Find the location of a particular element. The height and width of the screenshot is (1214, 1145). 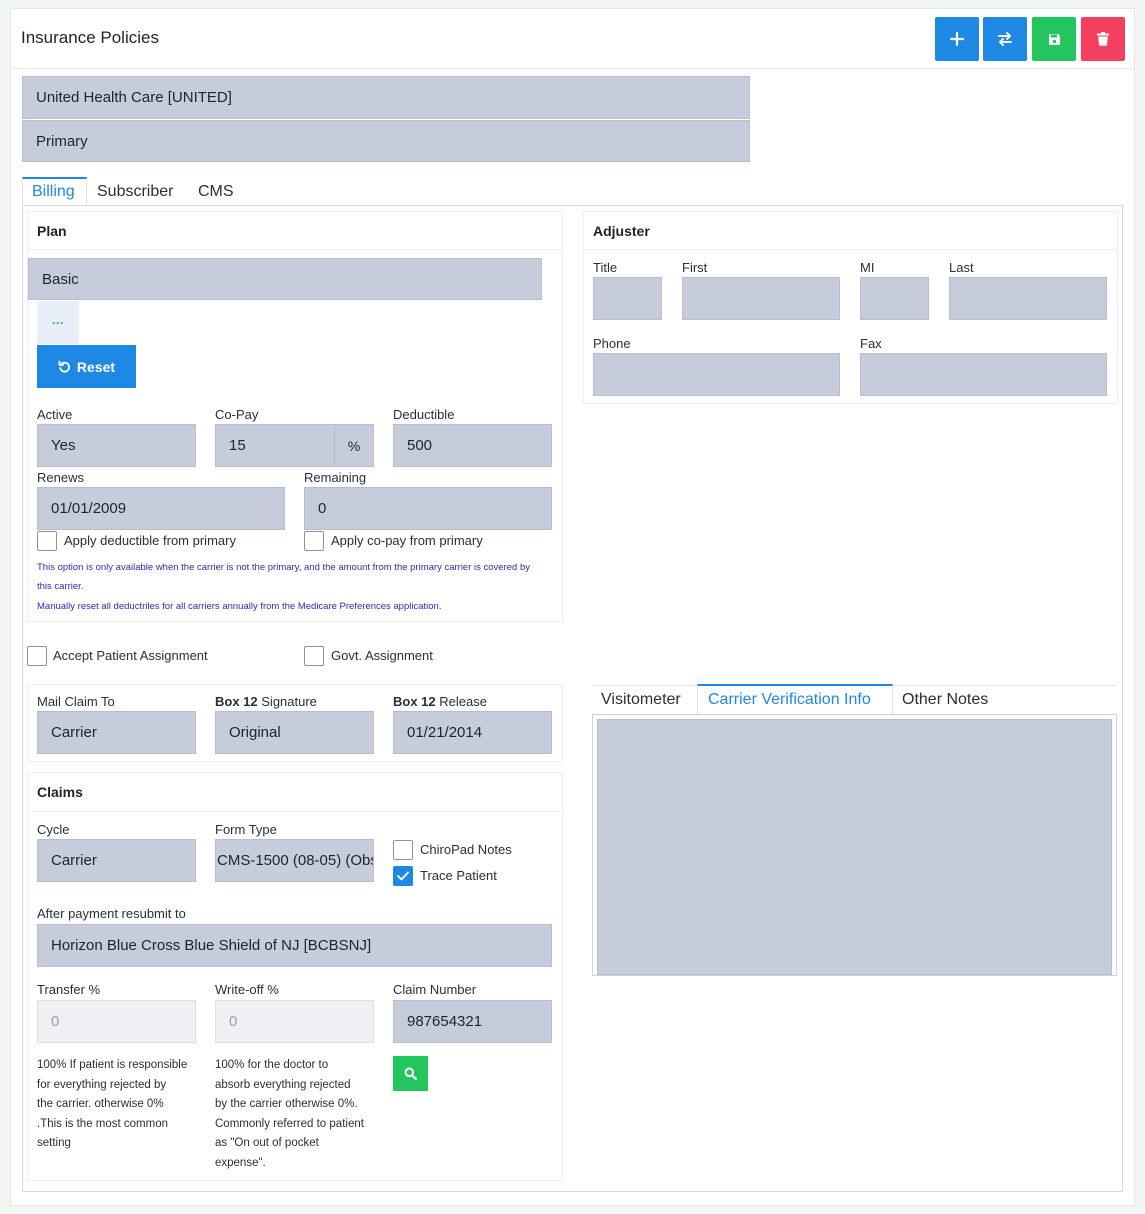

adjuster-title: Adjuster is located at coordinates (621, 231).